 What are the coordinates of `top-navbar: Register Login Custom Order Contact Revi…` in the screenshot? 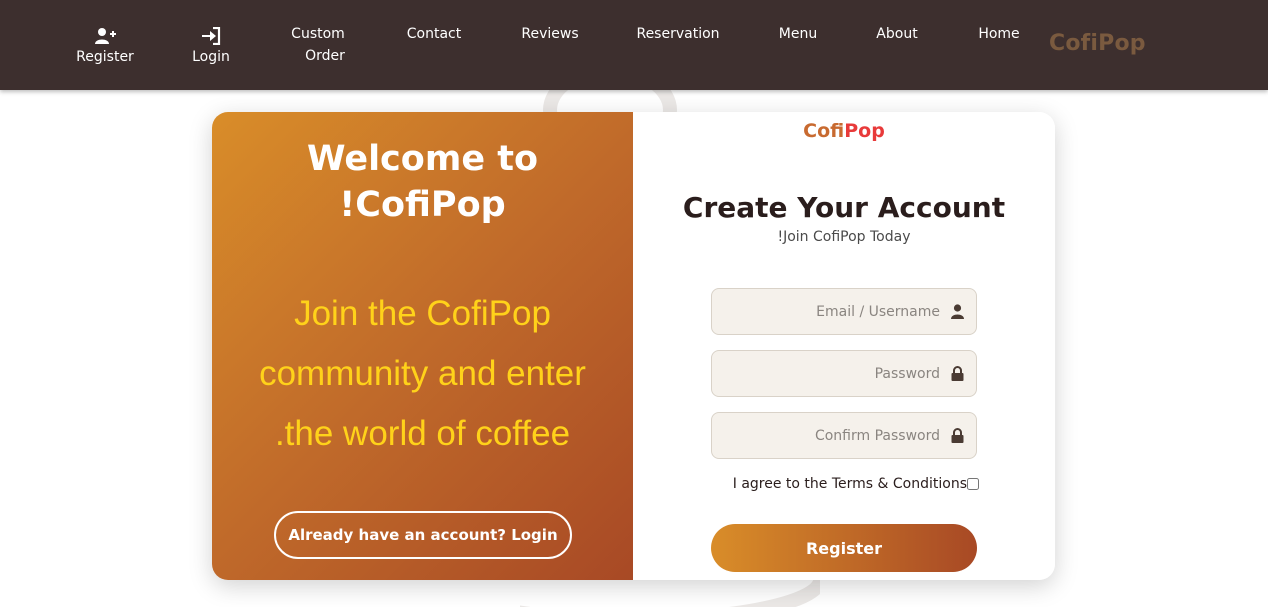 It's located at (634, 45).